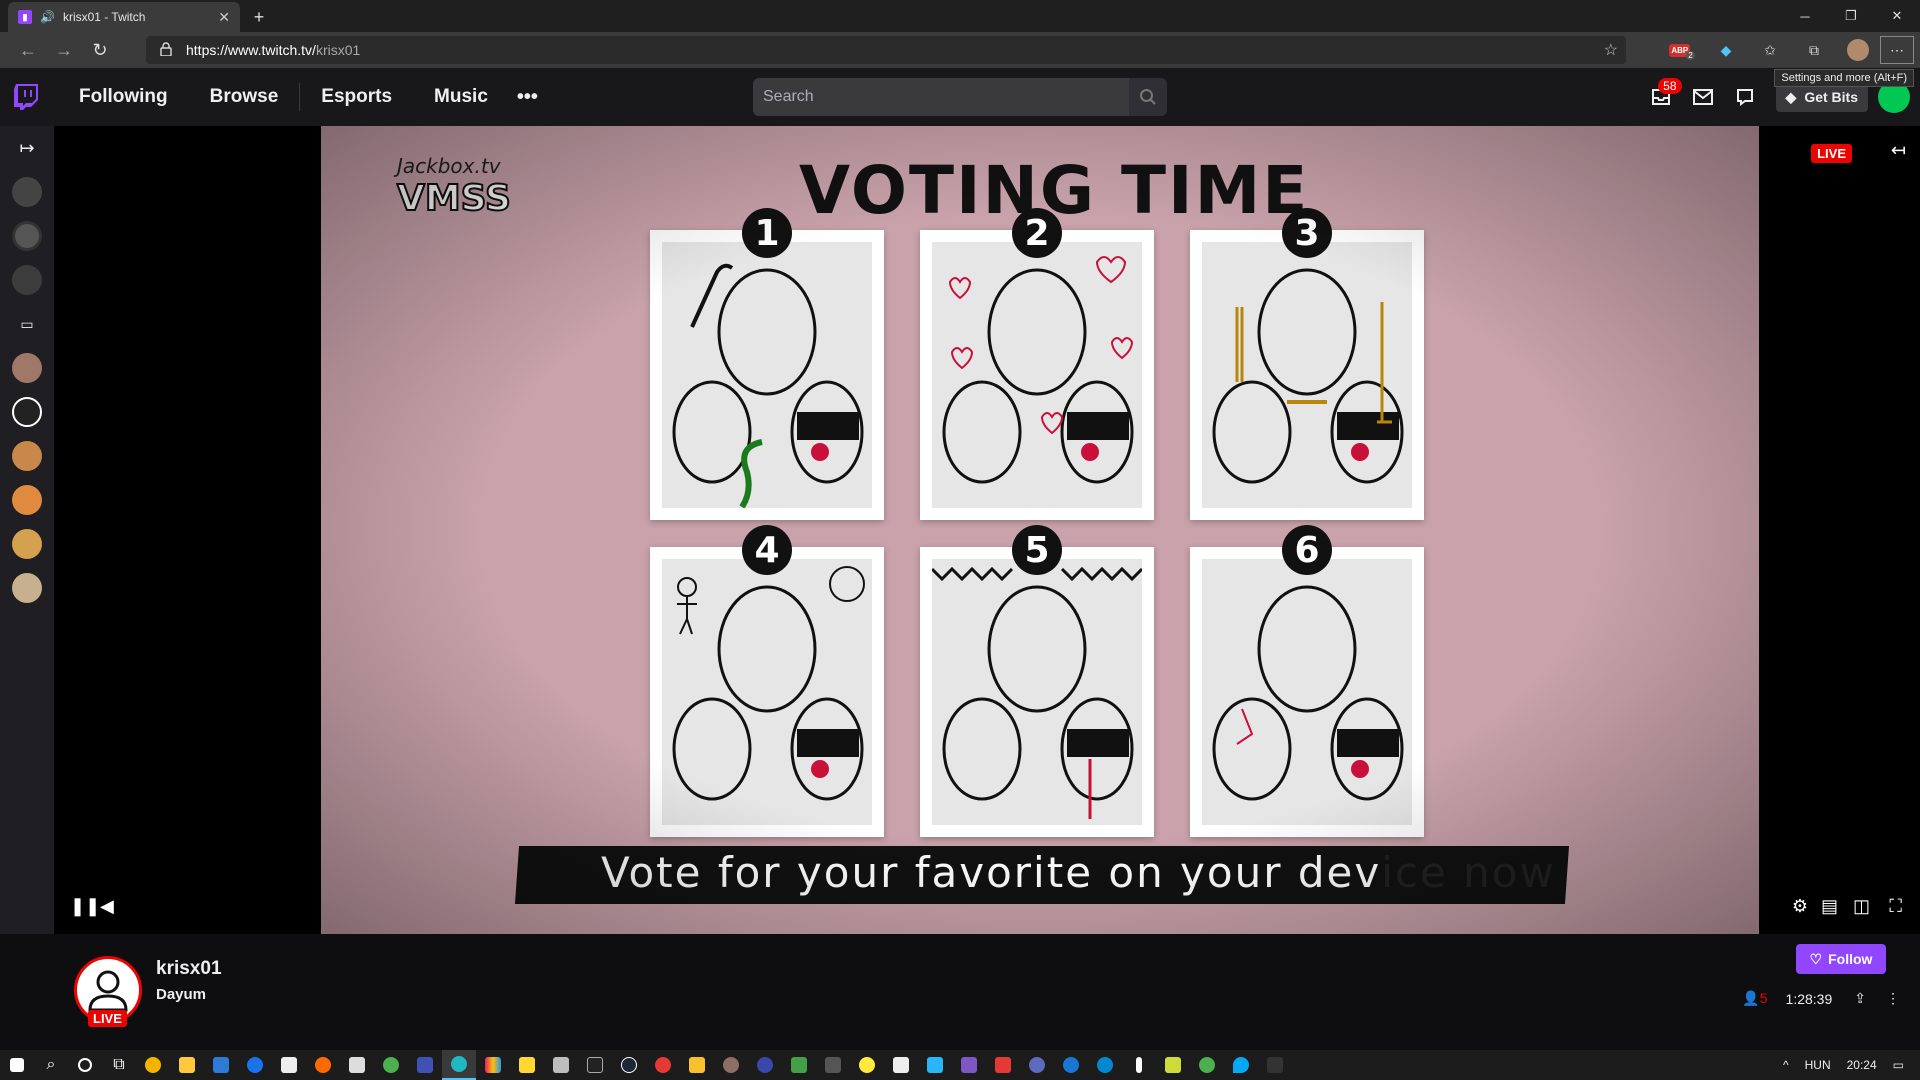  I want to click on search-button, so click(1148, 97).